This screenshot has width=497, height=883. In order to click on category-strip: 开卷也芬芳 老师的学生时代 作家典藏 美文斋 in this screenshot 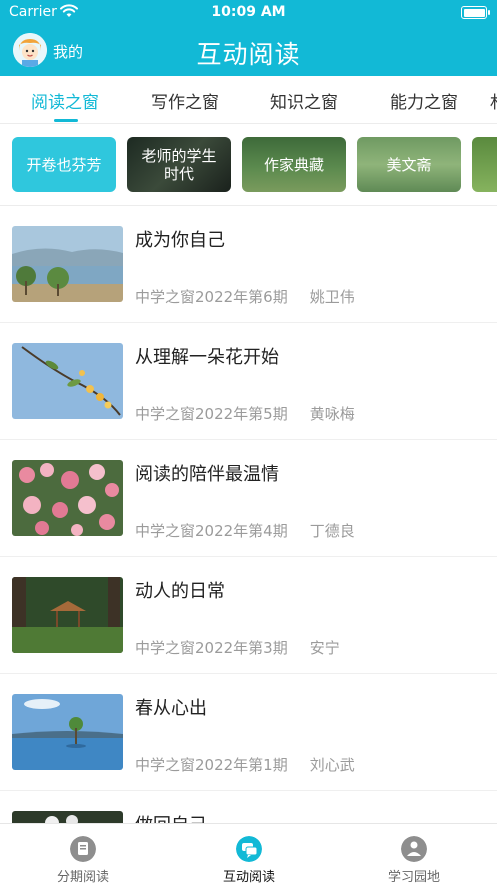, I will do `click(248, 165)`.